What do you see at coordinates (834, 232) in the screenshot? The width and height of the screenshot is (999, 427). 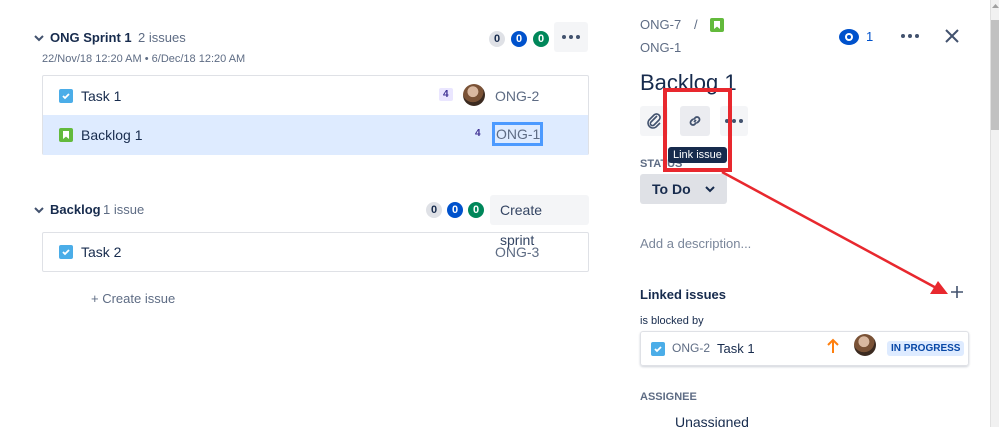 I see `annotation-arrow` at bounding box center [834, 232].